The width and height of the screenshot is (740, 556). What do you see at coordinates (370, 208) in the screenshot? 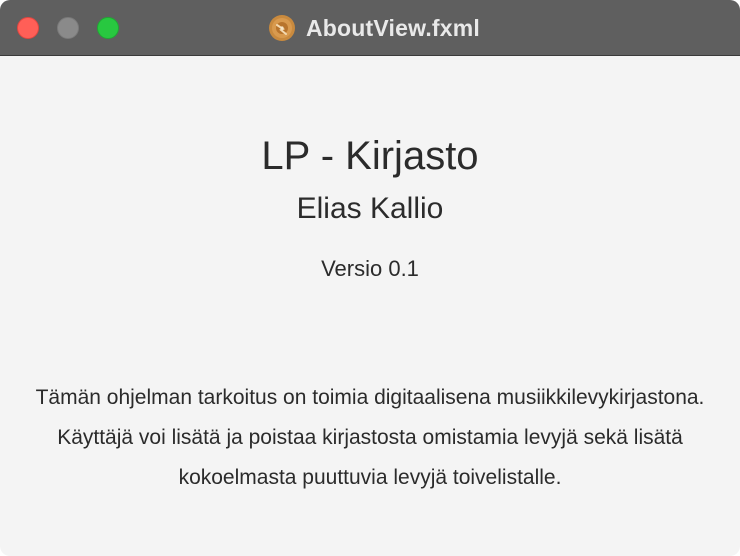
I see `author-name: Elias Kallio` at bounding box center [370, 208].